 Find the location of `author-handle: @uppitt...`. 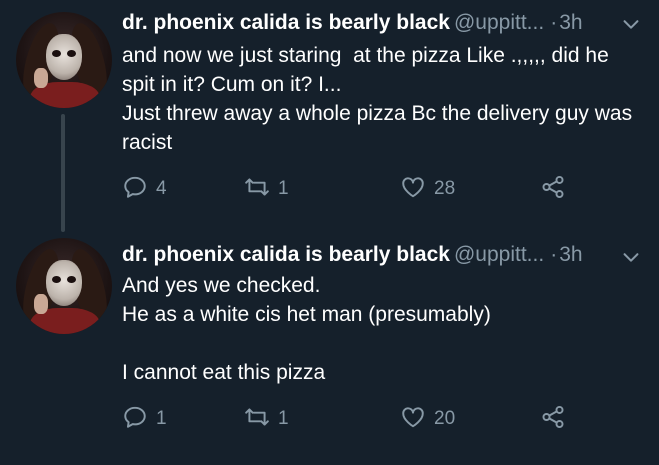

author-handle: @uppitt... is located at coordinates (499, 254).